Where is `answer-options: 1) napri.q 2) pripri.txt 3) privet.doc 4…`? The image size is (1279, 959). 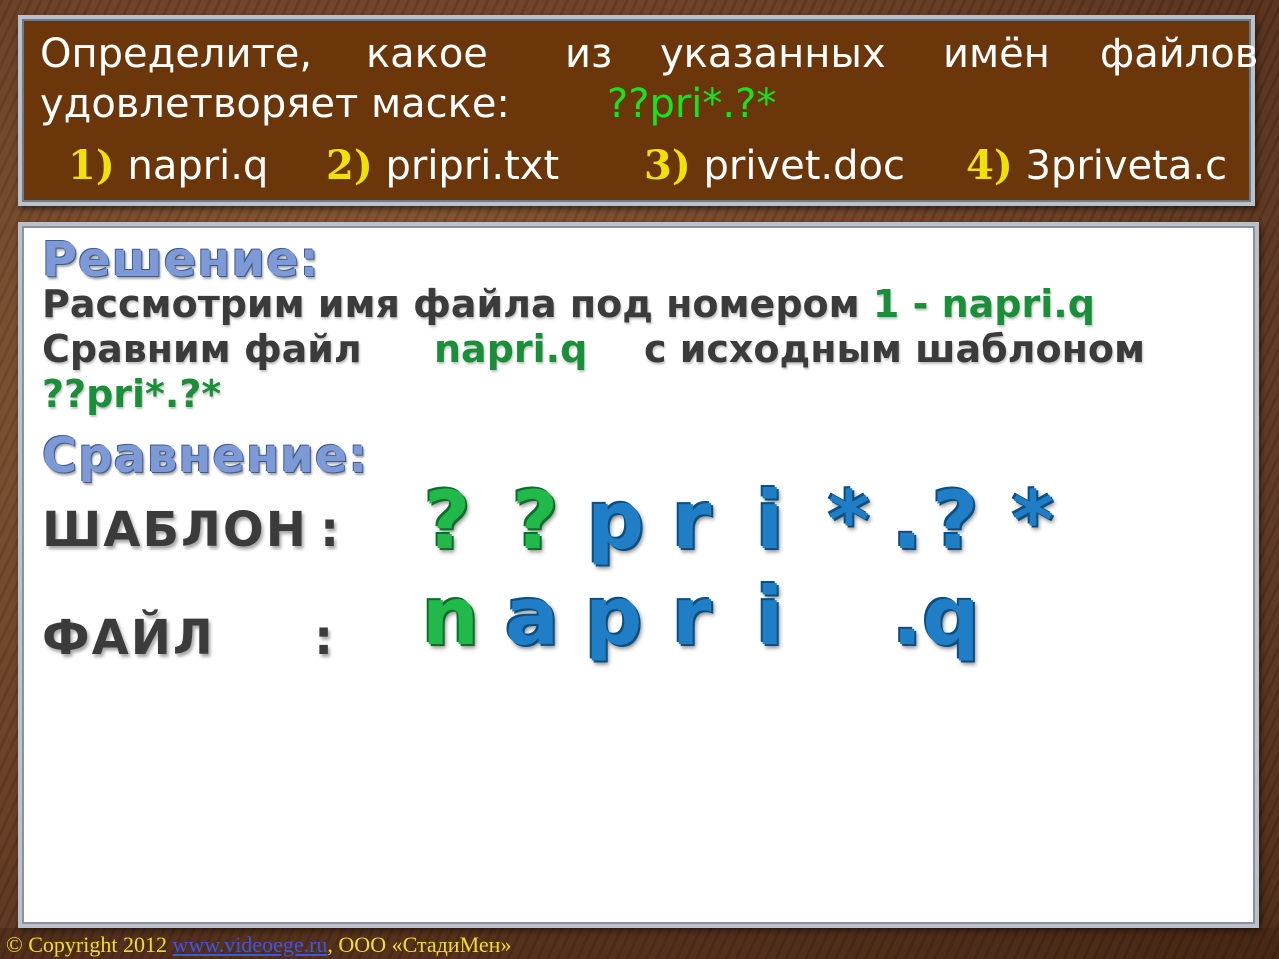
answer-options: 1) napri.q 2) pripri.txt 3) privet.doc 4… is located at coordinates (636, 168).